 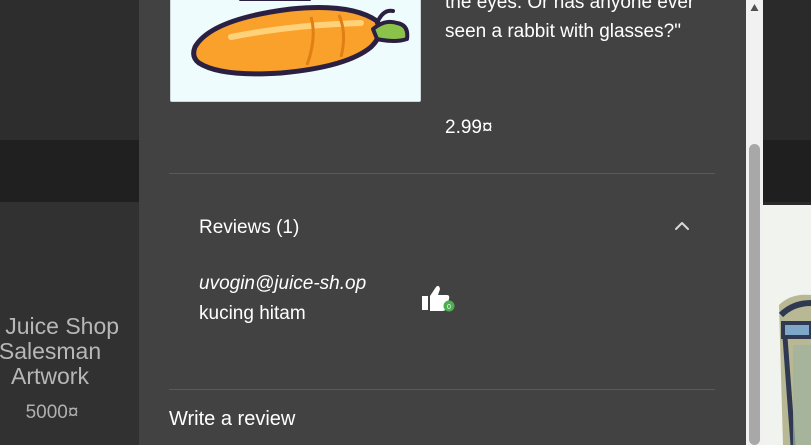 I want to click on svg-text: 0, so click(x=449, y=307).